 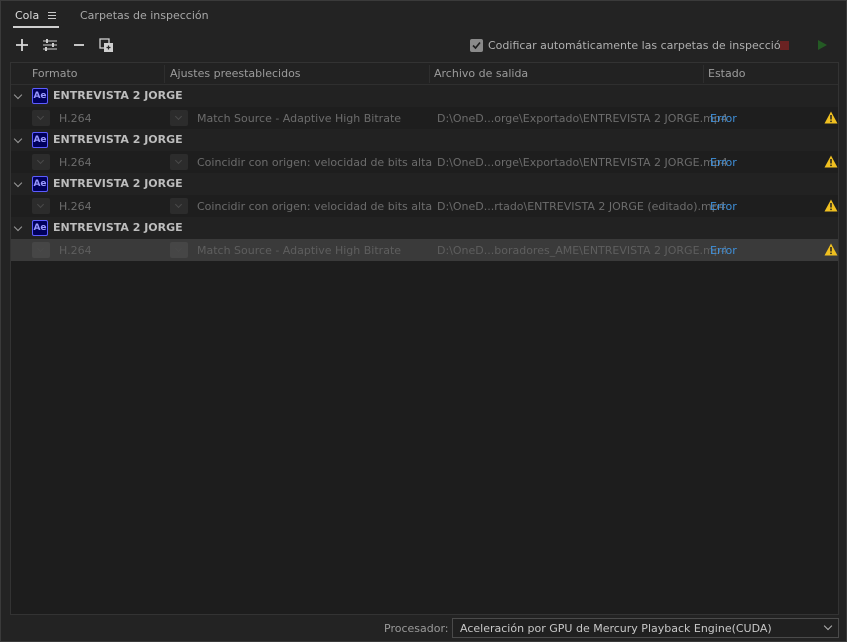 I want to click on plus-icon, so click(x=22, y=45).